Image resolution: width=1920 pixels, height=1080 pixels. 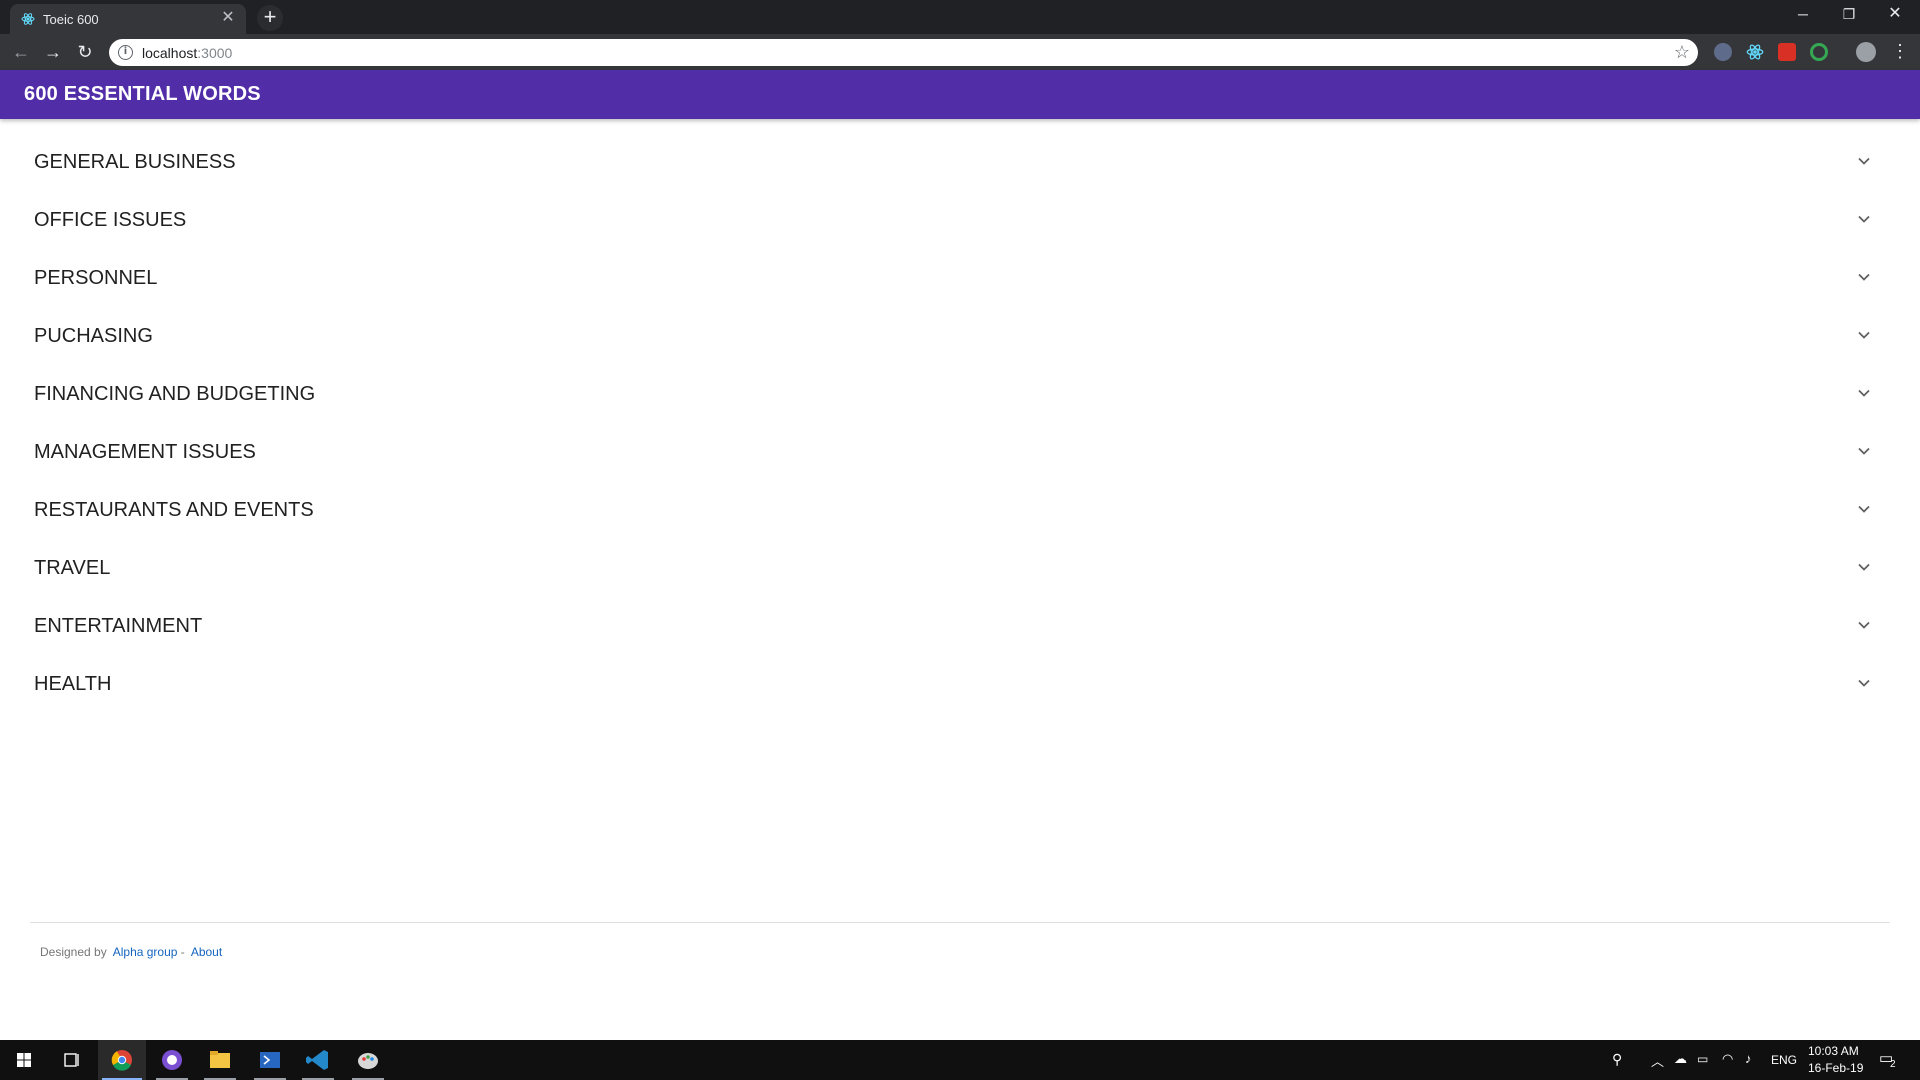 What do you see at coordinates (960, 1060) in the screenshot?
I see `windows-taskbar: ⚲ ︿ ☁ ▭ ◠ ♪ ENG 10:03 AM 16-Feb-19 ▭ 2` at bounding box center [960, 1060].